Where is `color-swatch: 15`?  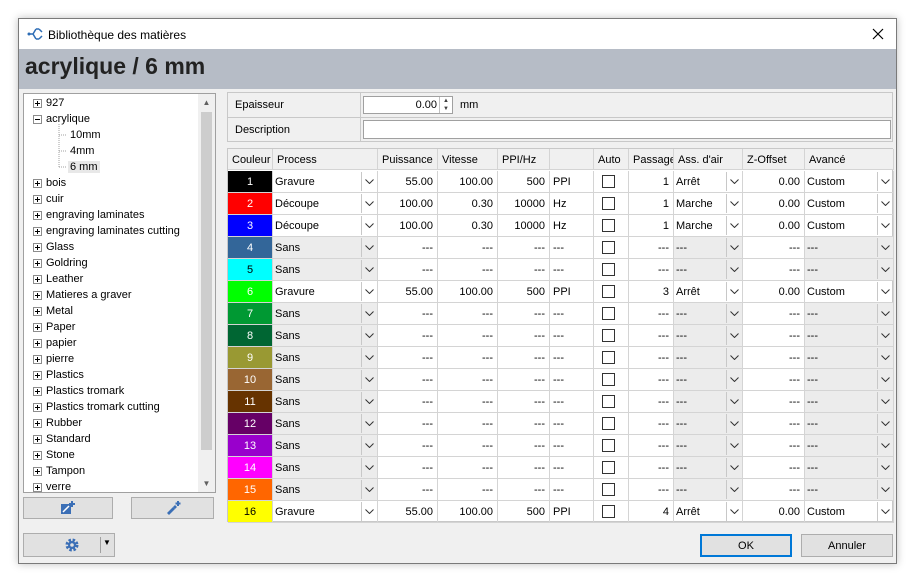
color-swatch: 15 is located at coordinates (250, 490).